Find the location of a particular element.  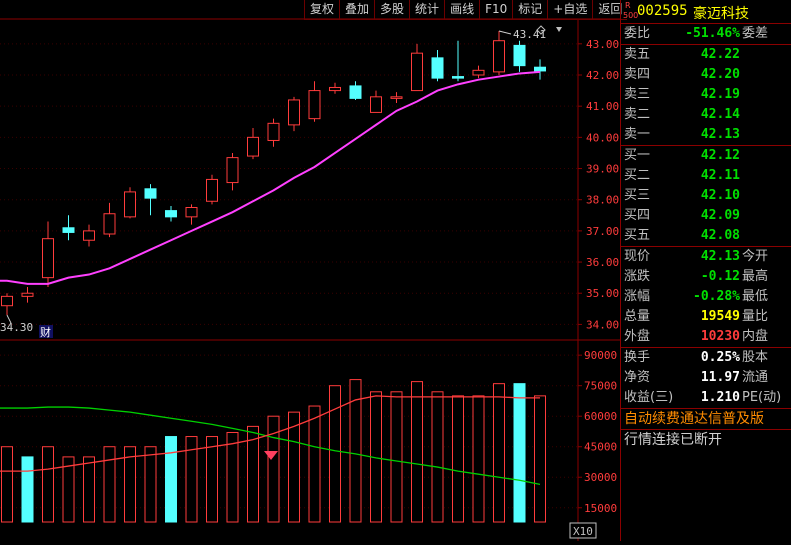

stat-row-eps: 收益(三) 1.210 PE(动) is located at coordinates (706, 398).